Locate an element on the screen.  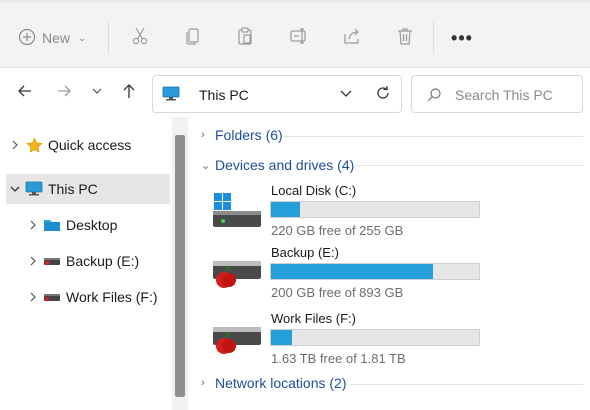
group-header-network: › Network locations (2) is located at coordinates (274, 383).